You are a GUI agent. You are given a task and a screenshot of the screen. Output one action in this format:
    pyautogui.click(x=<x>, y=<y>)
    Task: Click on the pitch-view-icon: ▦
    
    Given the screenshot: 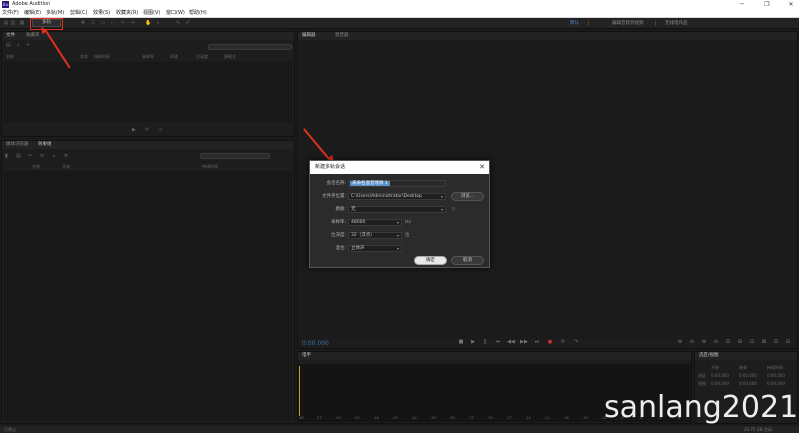 What is the action you would take?
    pyautogui.click(x=22, y=23)
    